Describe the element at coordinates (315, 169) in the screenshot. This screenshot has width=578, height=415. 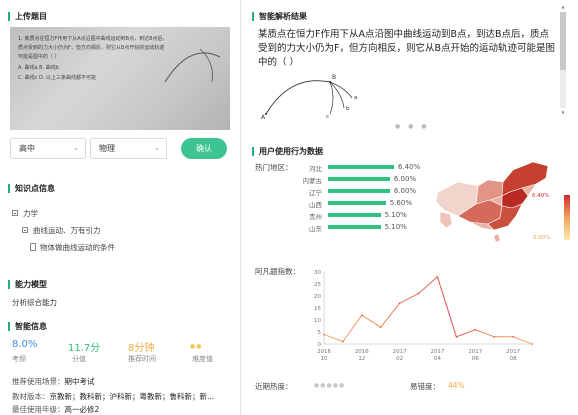
I see `region-name: 河北` at that location.